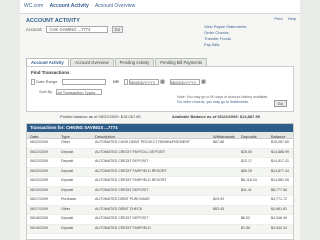 This screenshot has height=240, width=320. What do you see at coordinates (160, 7) in the screenshot?
I see `top-navigation: WC.com Account Activity Account Overview` at bounding box center [160, 7].